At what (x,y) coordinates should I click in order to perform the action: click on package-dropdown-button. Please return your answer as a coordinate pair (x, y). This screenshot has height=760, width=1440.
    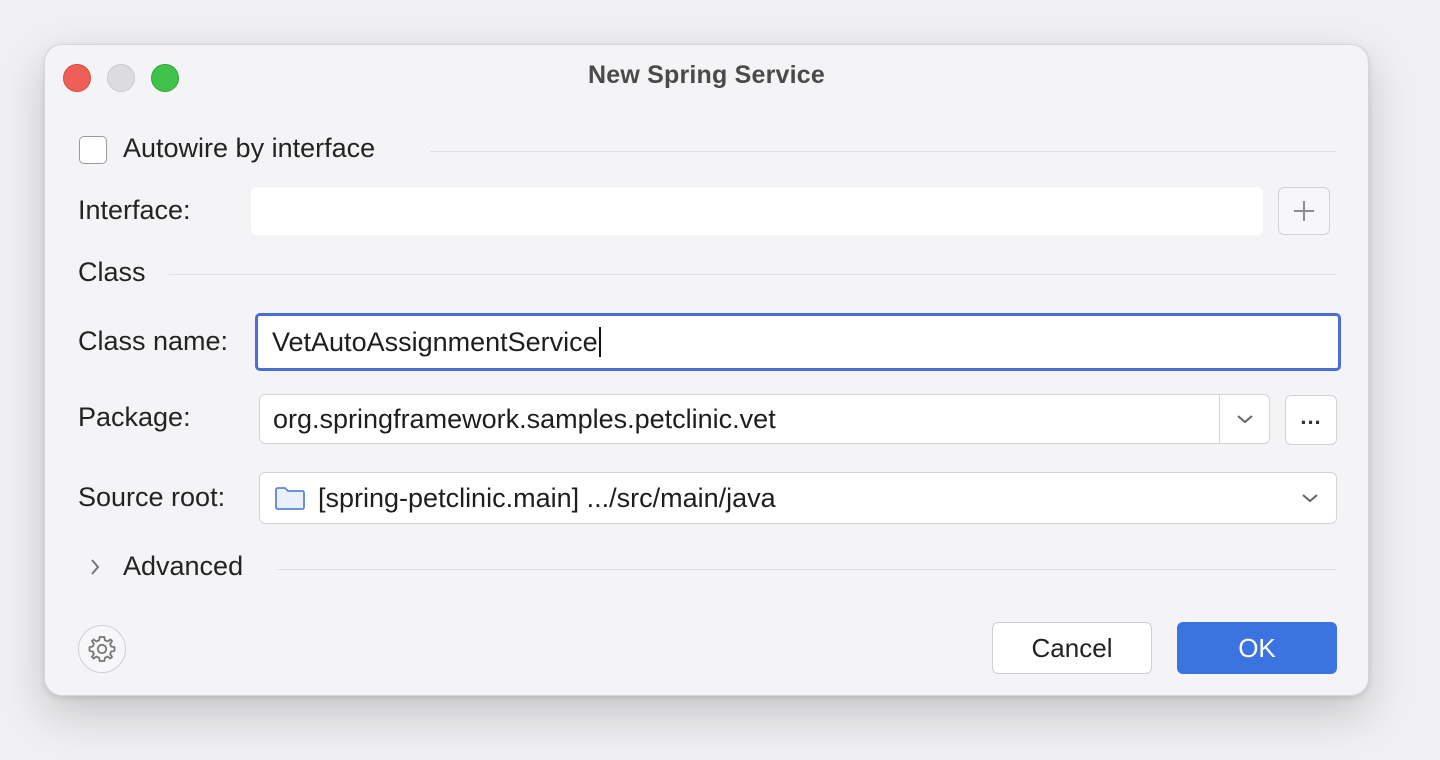
    Looking at the image, I should click on (1244, 419).